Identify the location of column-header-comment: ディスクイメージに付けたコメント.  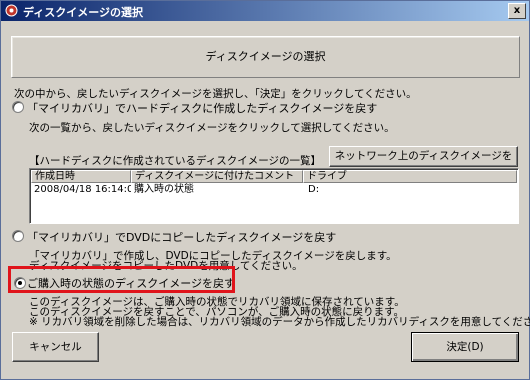
(217, 176).